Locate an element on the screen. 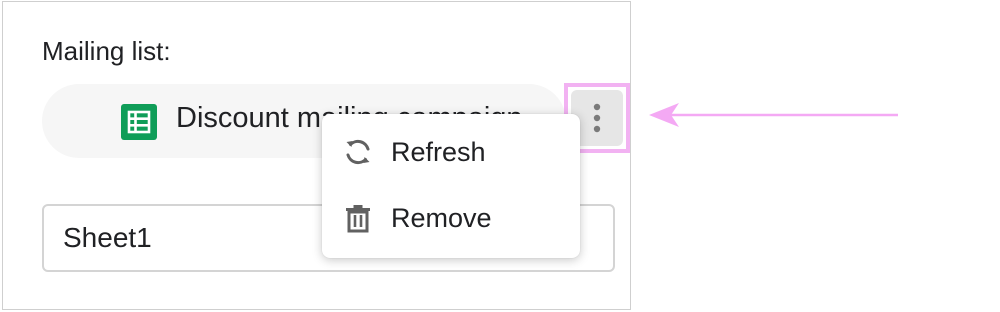  menu-item-refresh: Refresh is located at coordinates (451, 152).